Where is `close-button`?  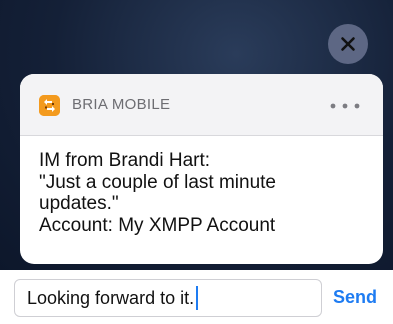 close-button is located at coordinates (348, 44).